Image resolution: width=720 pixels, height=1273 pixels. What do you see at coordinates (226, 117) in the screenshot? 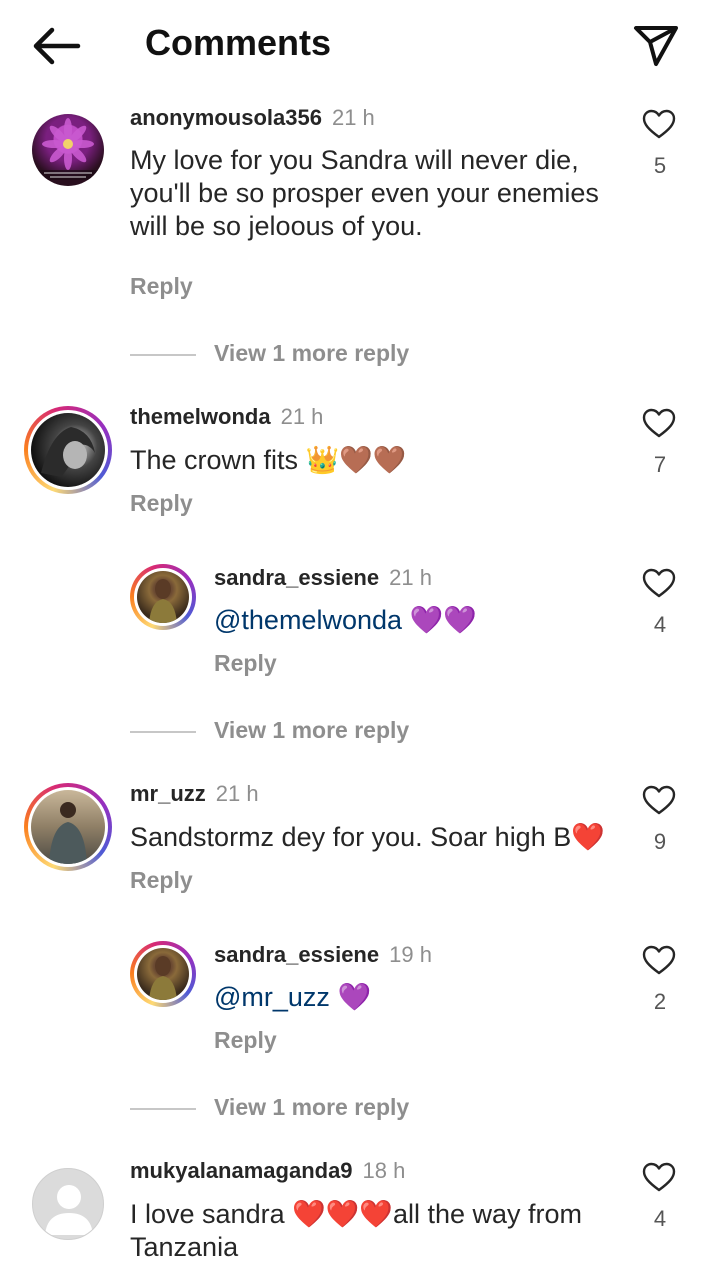
I see `comment-username: anonymousola356` at bounding box center [226, 117].